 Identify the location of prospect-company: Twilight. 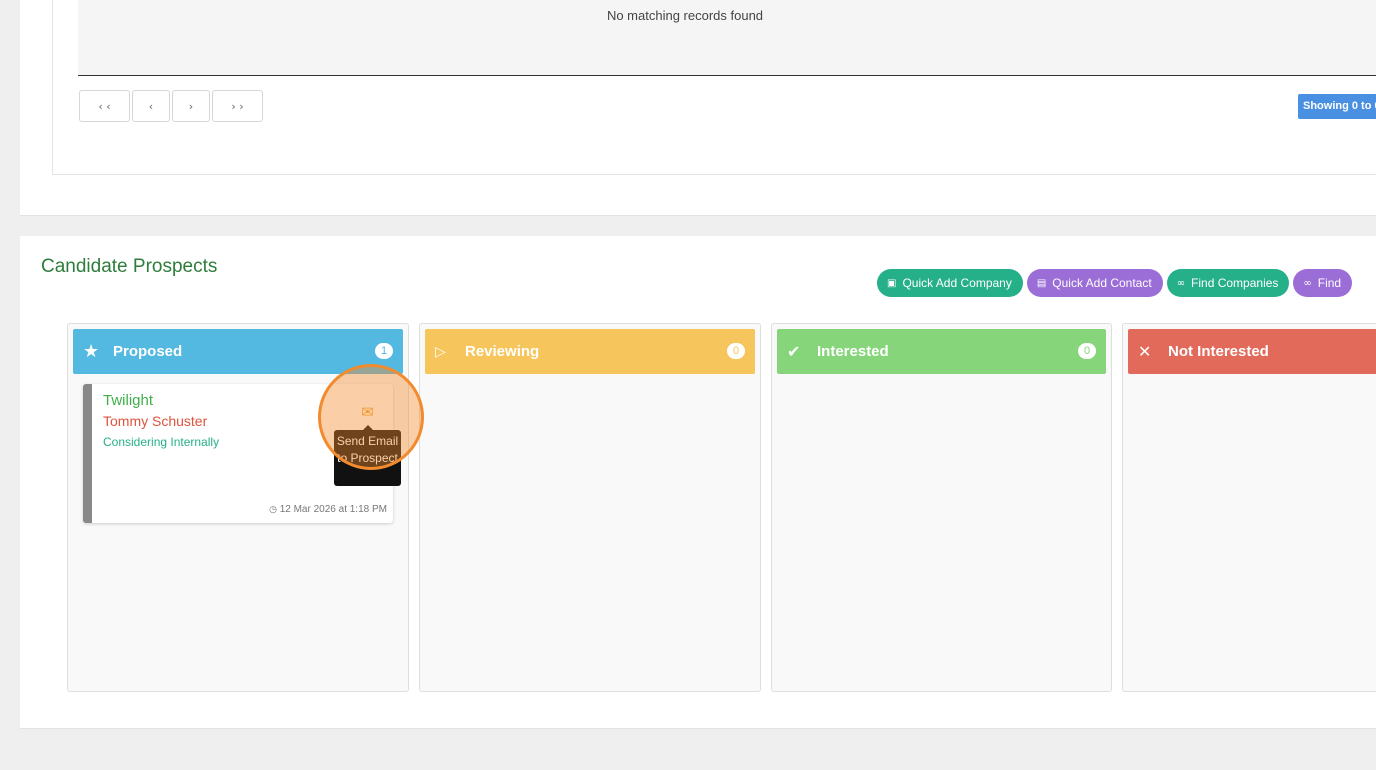
(128, 400).